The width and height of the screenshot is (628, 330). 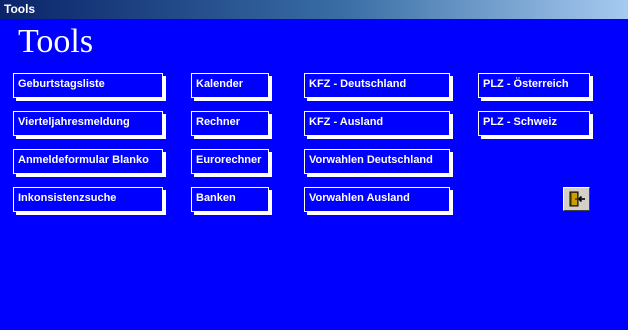 What do you see at coordinates (314, 9) in the screenshot?
I see `window-titlebar: Tools` at bounding box center [314, 9].